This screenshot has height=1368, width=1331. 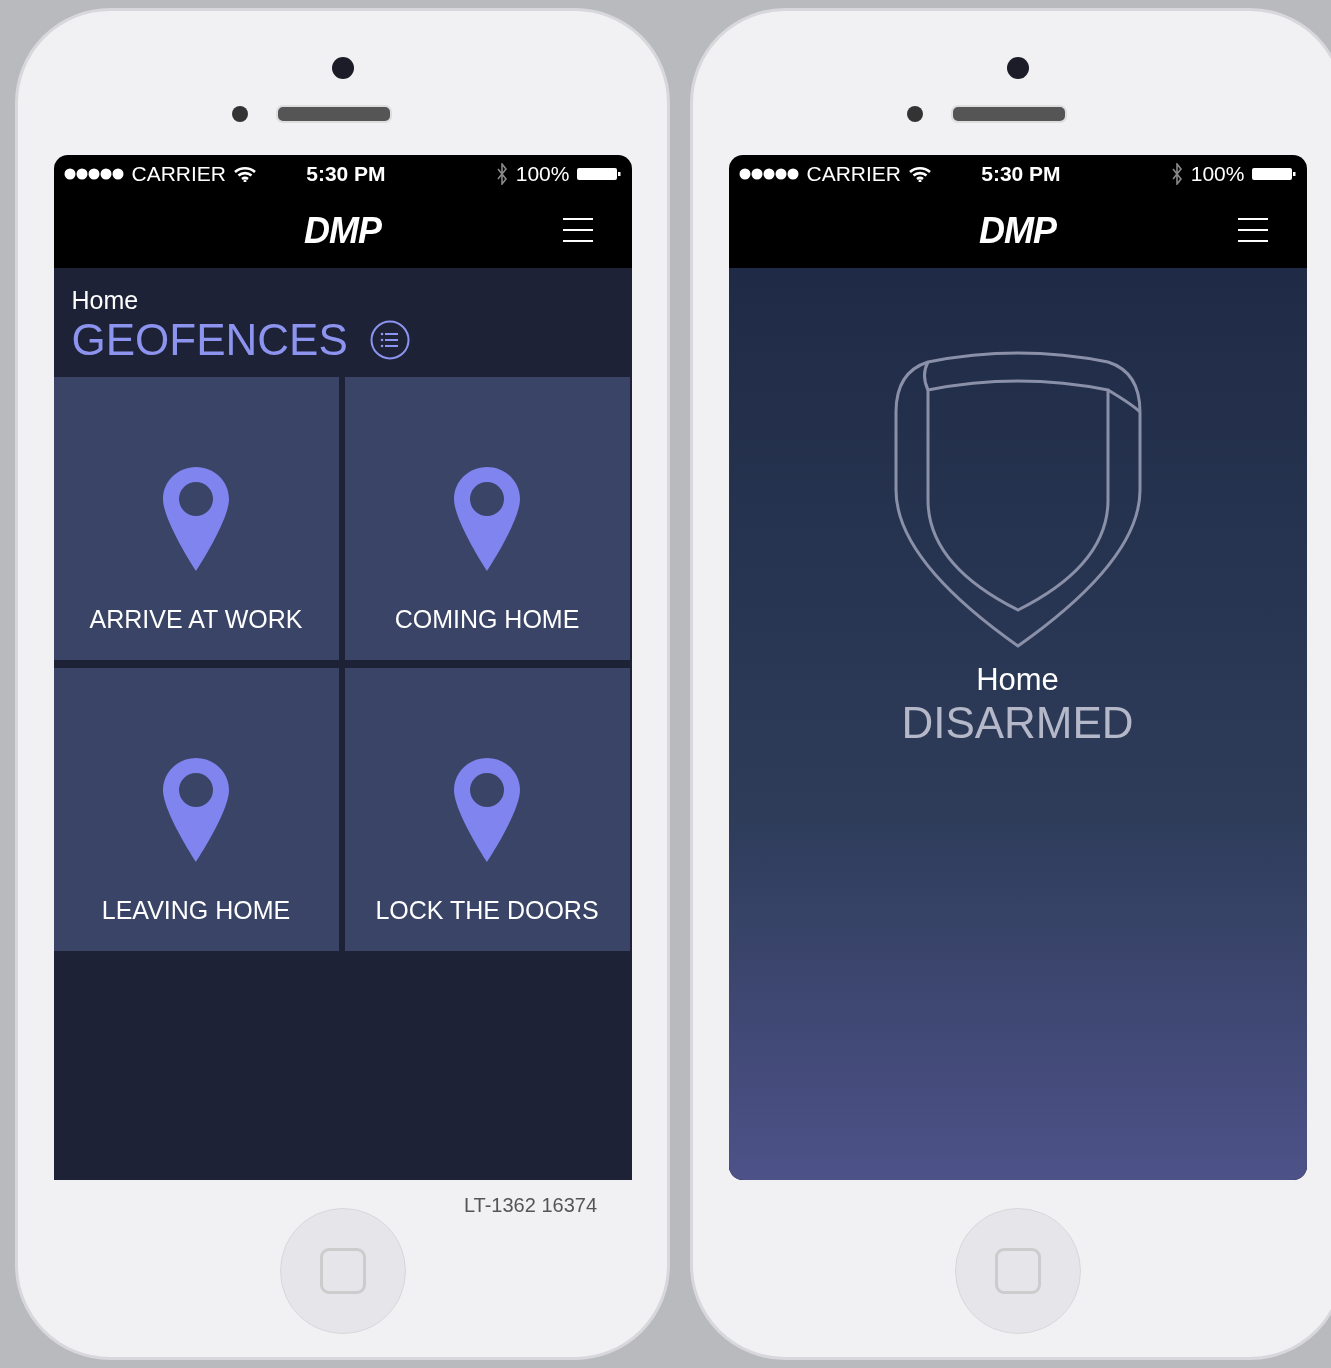 I want to click on part-number: LT-1362 16374, so click(x=530, y=1205).